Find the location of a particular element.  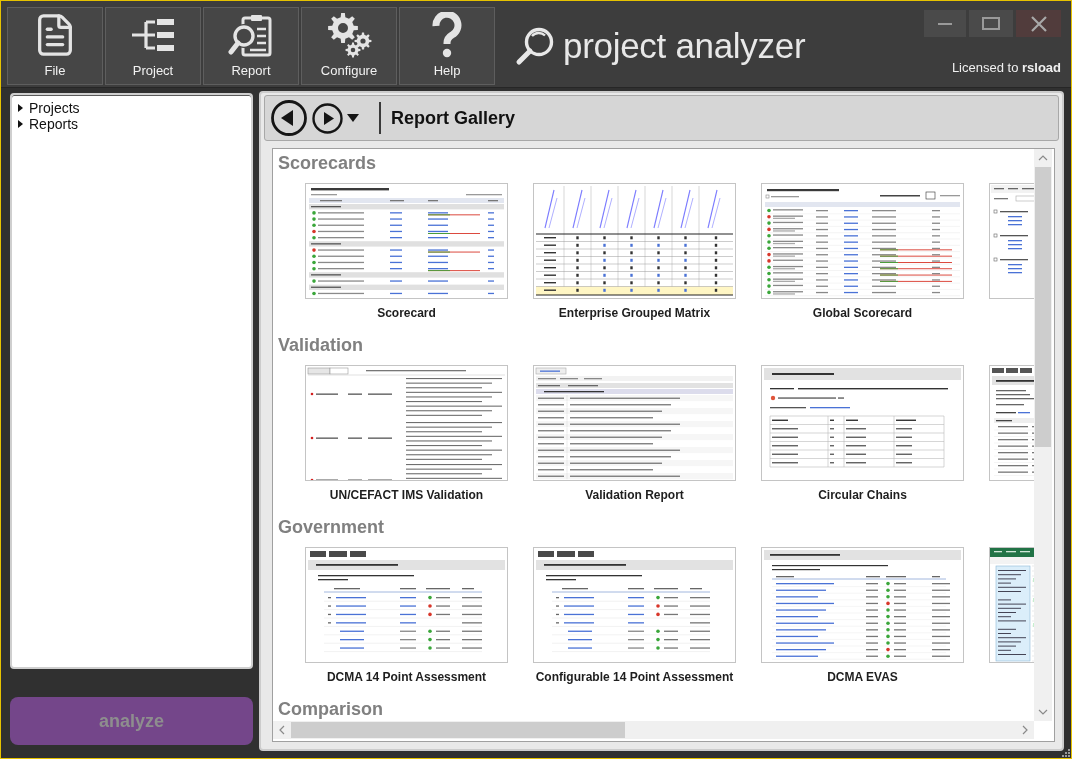

license-text: Licensed to rsload is located at coordinates (1006, 68).